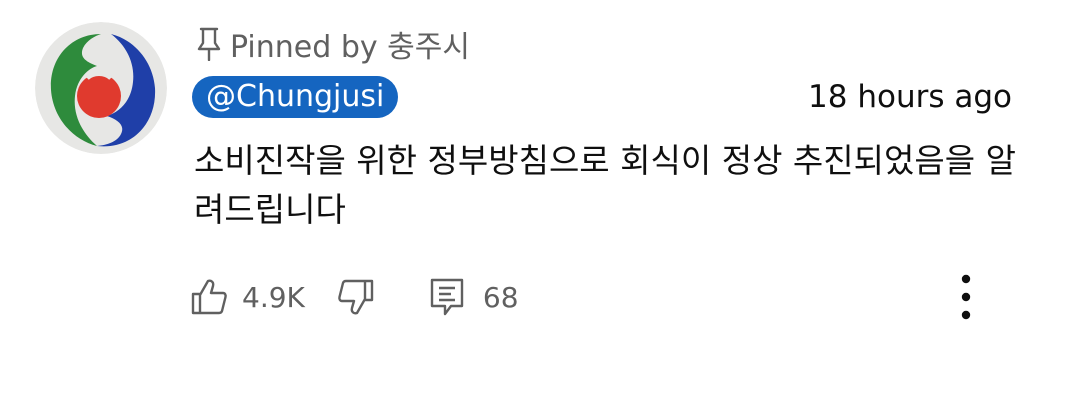 The height and width of the screenshot is (405, 1080). I want to click on thumbs-up-icon, so click(209, 297).